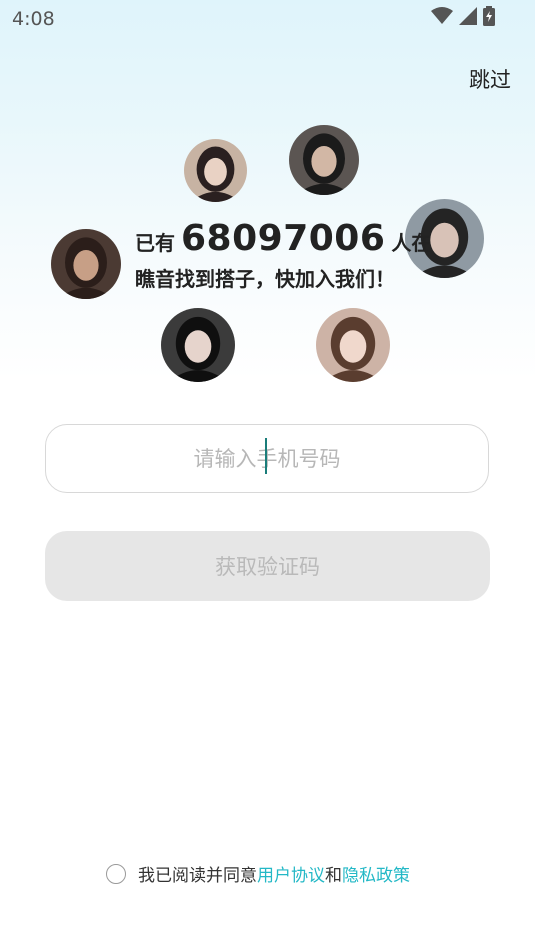 This screenshot has height=951, width=535. I want to click on phone-input-field, so click(267, 458).